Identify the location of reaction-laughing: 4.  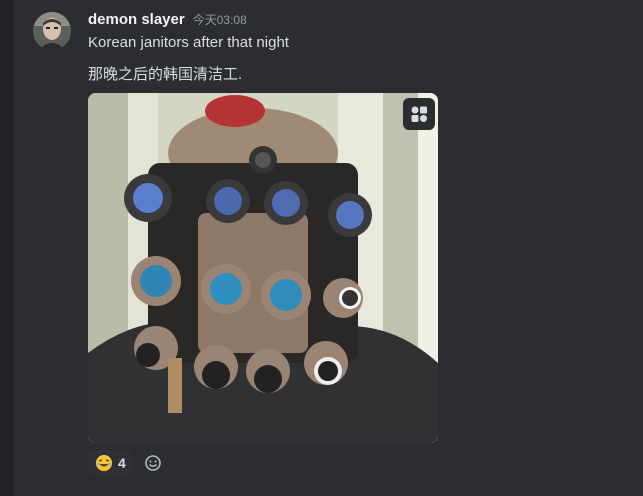
(111, 463).